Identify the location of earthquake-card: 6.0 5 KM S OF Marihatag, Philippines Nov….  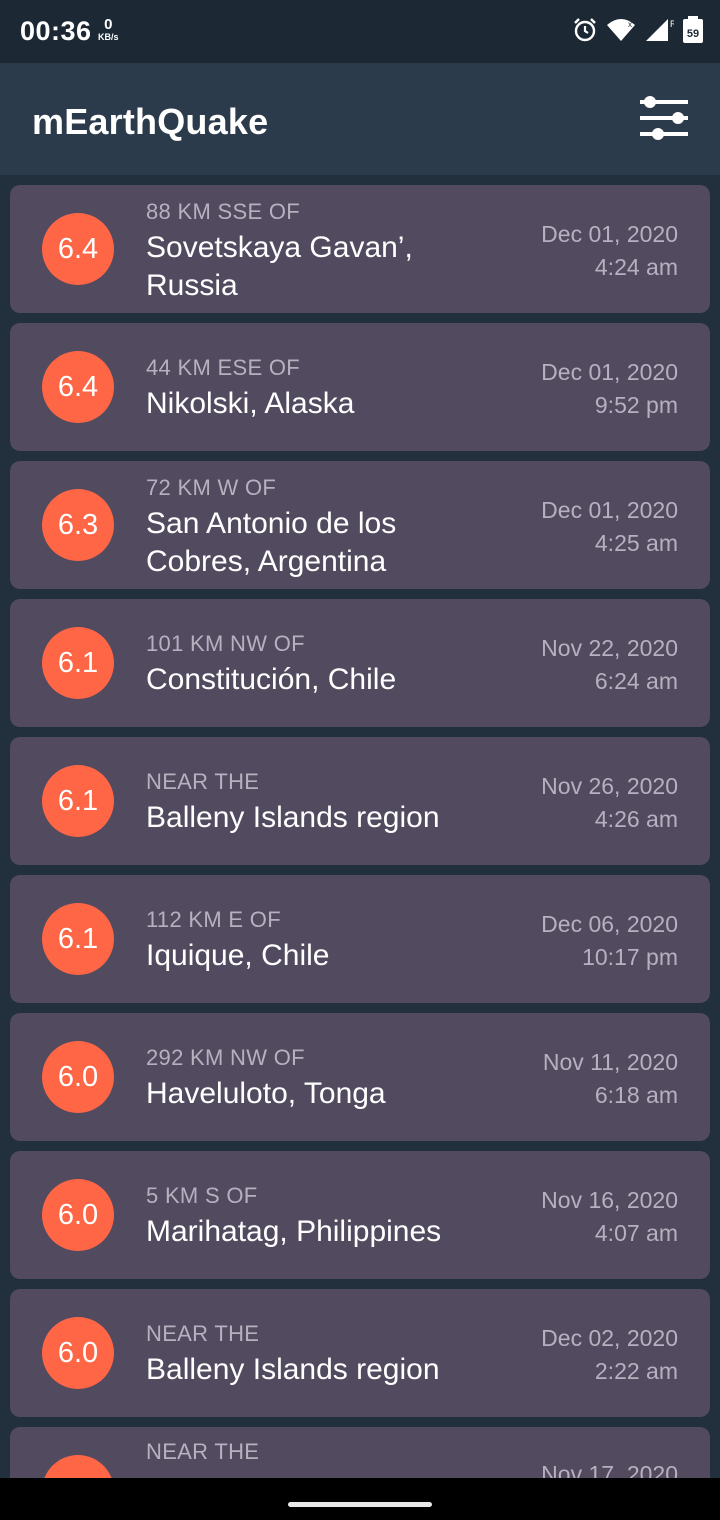
(360, 1215).